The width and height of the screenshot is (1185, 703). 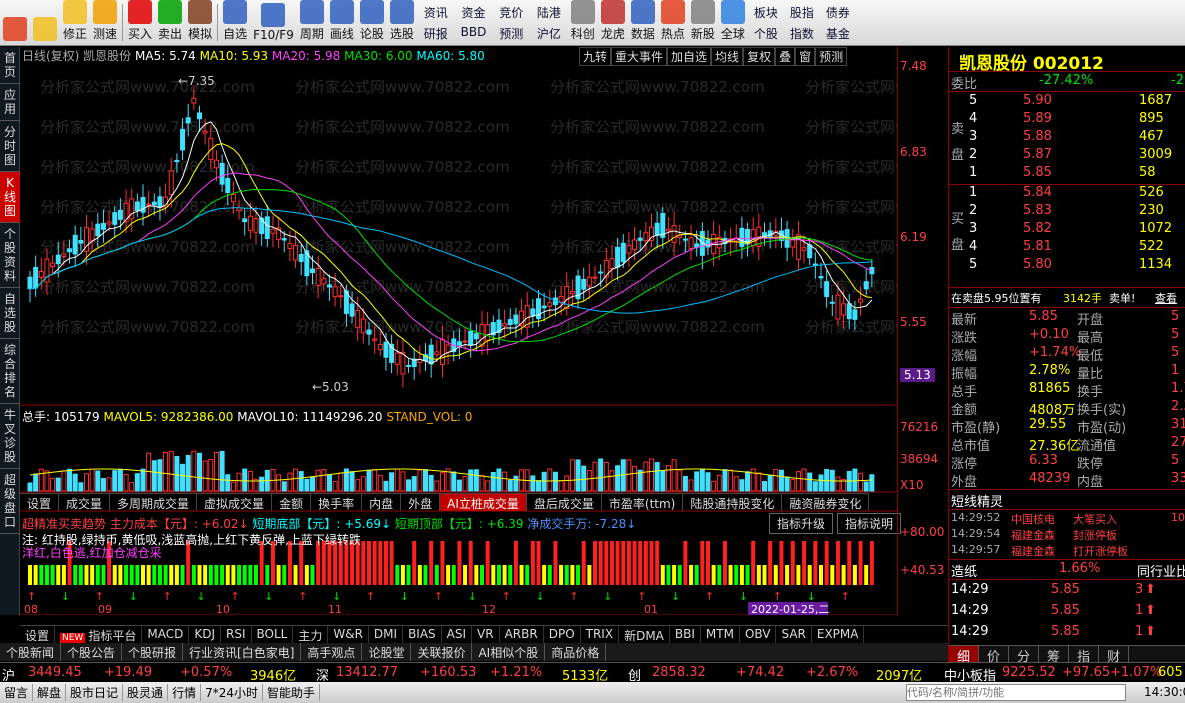 What do you see at coordinates (342, 22) in the screenshot?
I see `画线-button: 画线` at bounding box center [342, 22].